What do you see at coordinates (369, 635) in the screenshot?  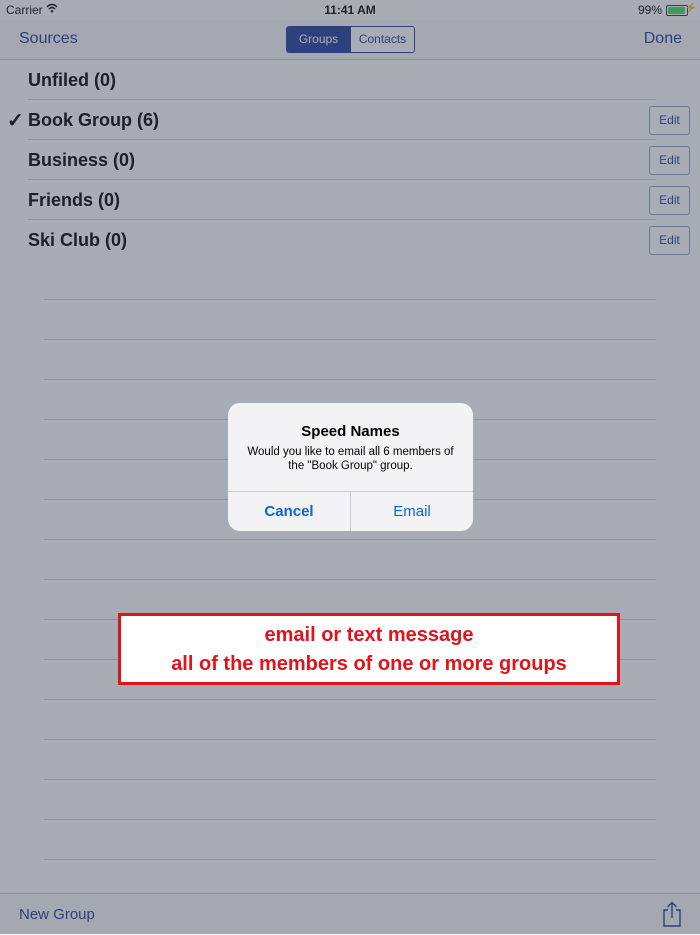 I see `callout-line-1: email or text message` at bounding box center [369, 635].